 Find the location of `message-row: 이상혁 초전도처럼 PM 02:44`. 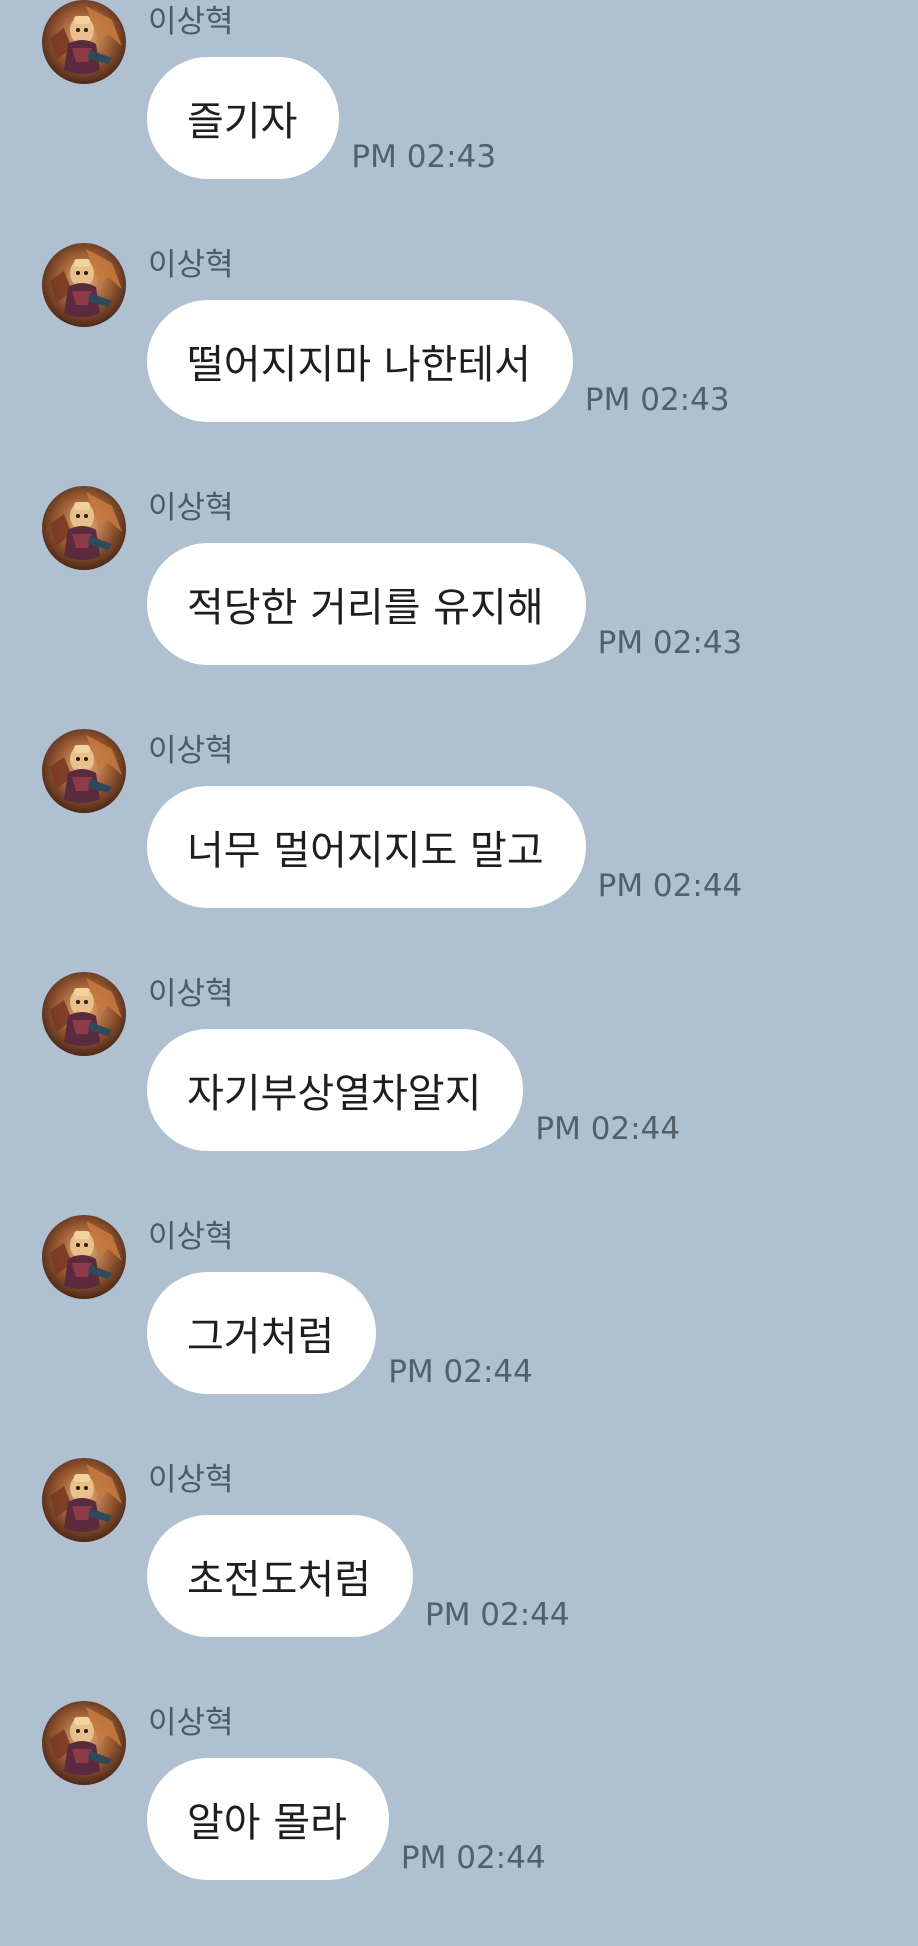

message-row: 이상혁 초전도처럼 PM 02:44 is located at coordinates (459, 1580).